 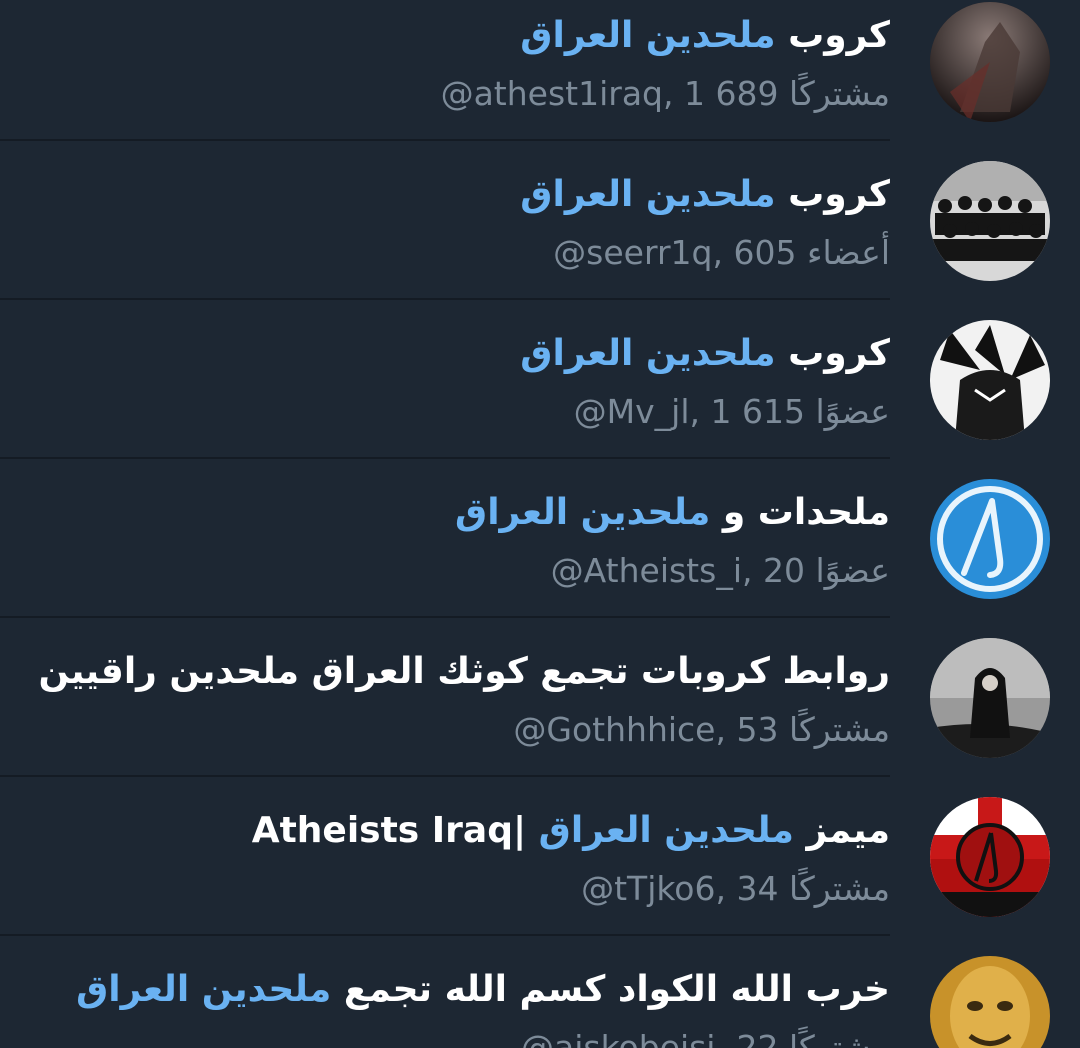 I want to click on result-title: ملحدات و ملحدين العراق, so click(x=672, y=512).